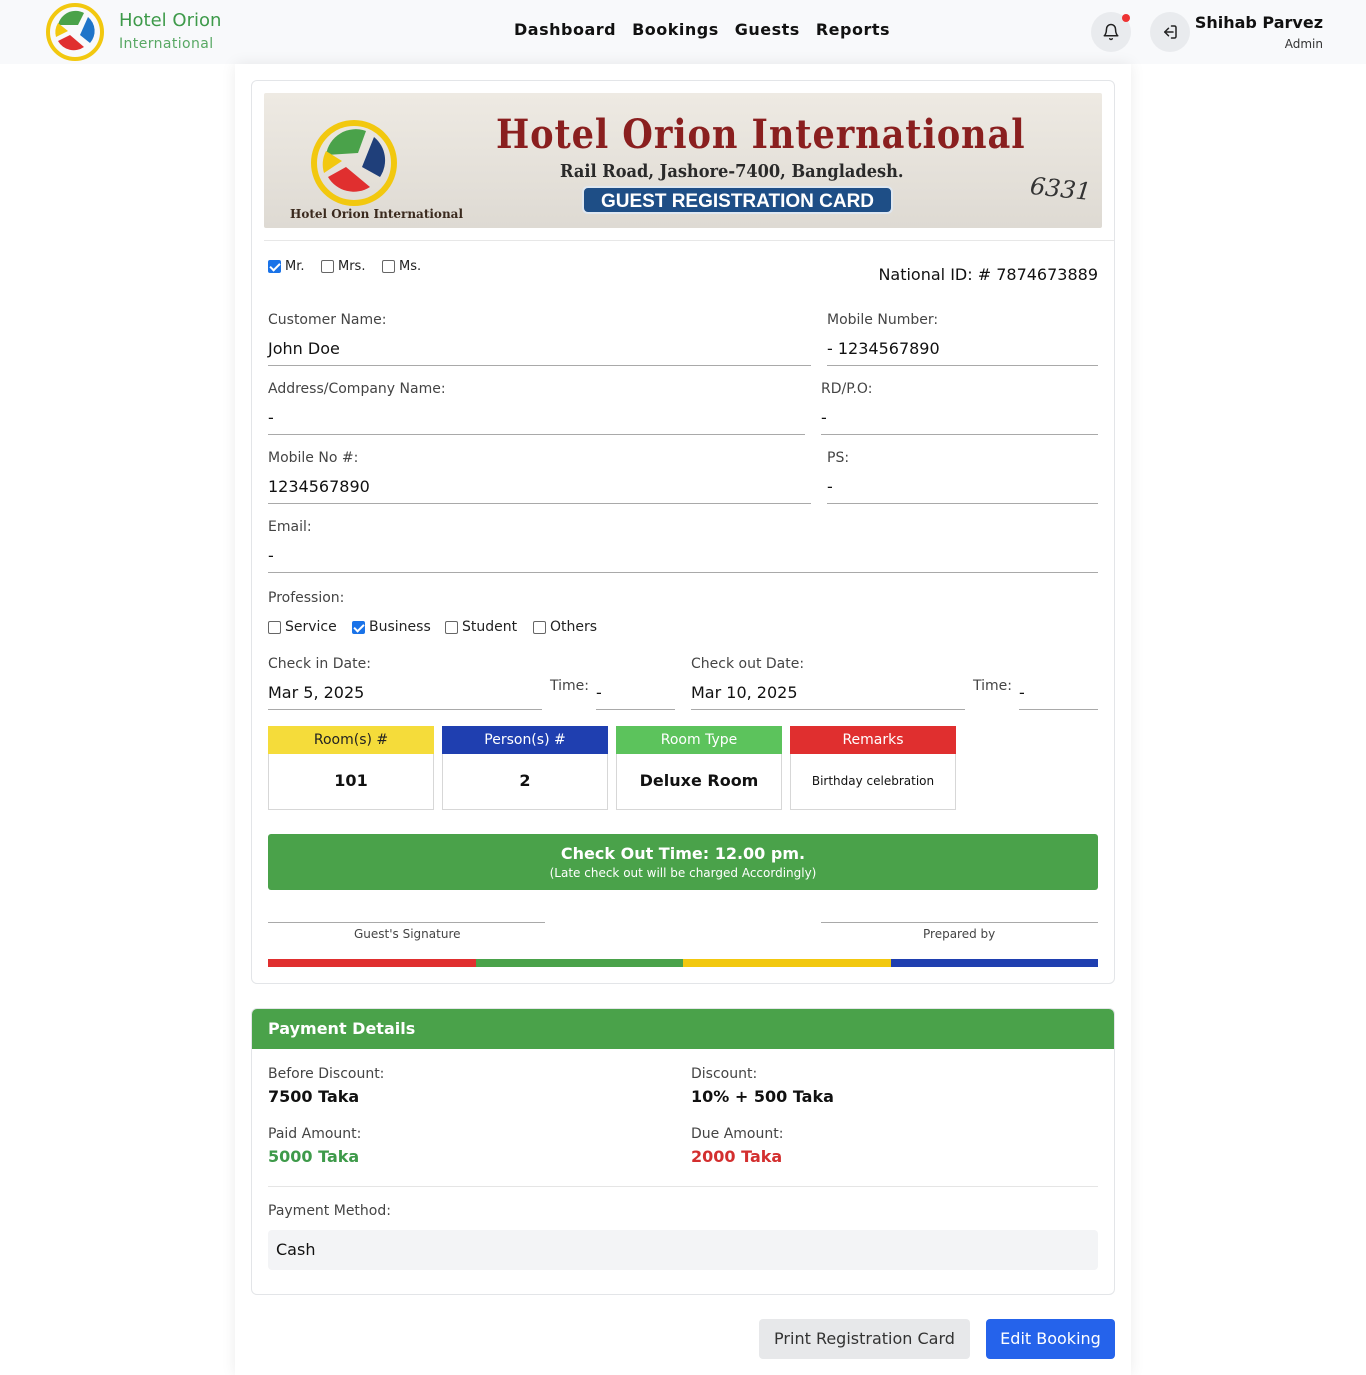 This screenshot has height=1375, width=1366. I want to click on due-amount-value: 2000 Taka, so click(737, 1156).